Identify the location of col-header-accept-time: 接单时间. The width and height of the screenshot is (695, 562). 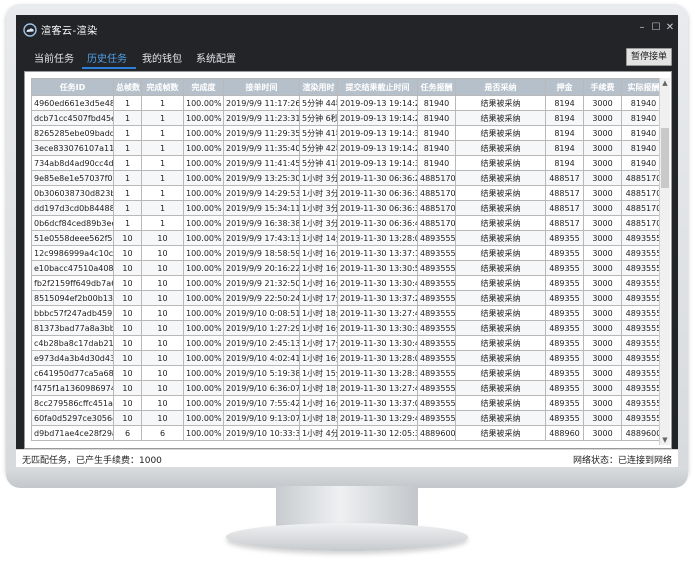
(261, 87).